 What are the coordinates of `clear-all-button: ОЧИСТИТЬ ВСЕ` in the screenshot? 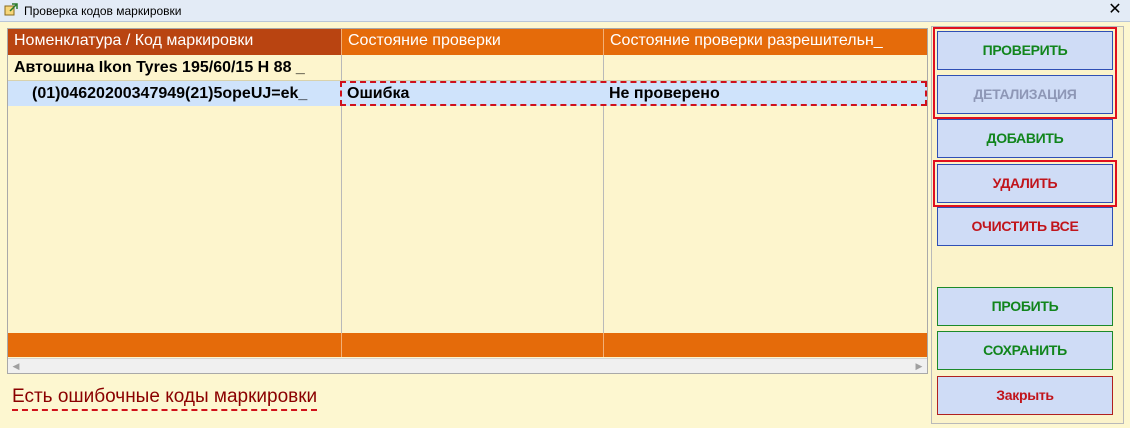 It's located at (1025, 226).